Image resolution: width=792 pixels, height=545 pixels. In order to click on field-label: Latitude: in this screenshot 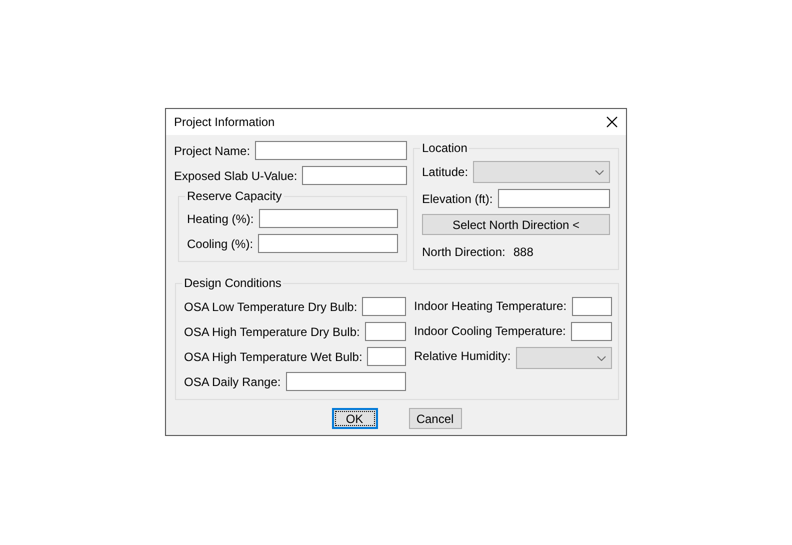, I will do `click(445, 172)`.